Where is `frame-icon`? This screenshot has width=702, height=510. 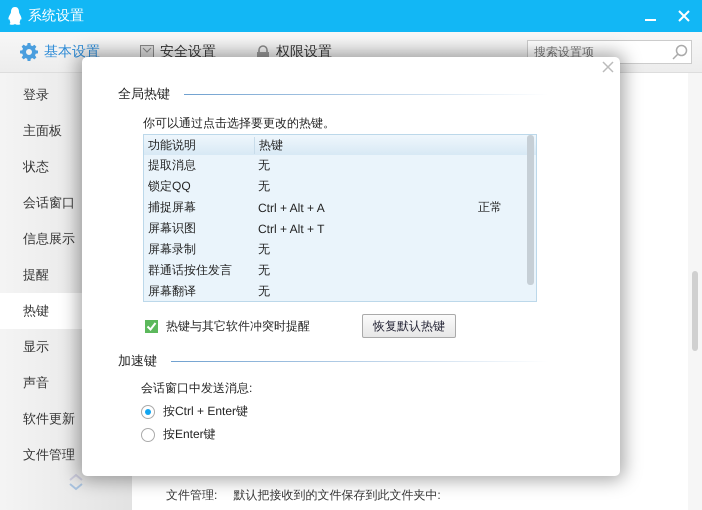
frame-icon is located at coordinates (147, 52).